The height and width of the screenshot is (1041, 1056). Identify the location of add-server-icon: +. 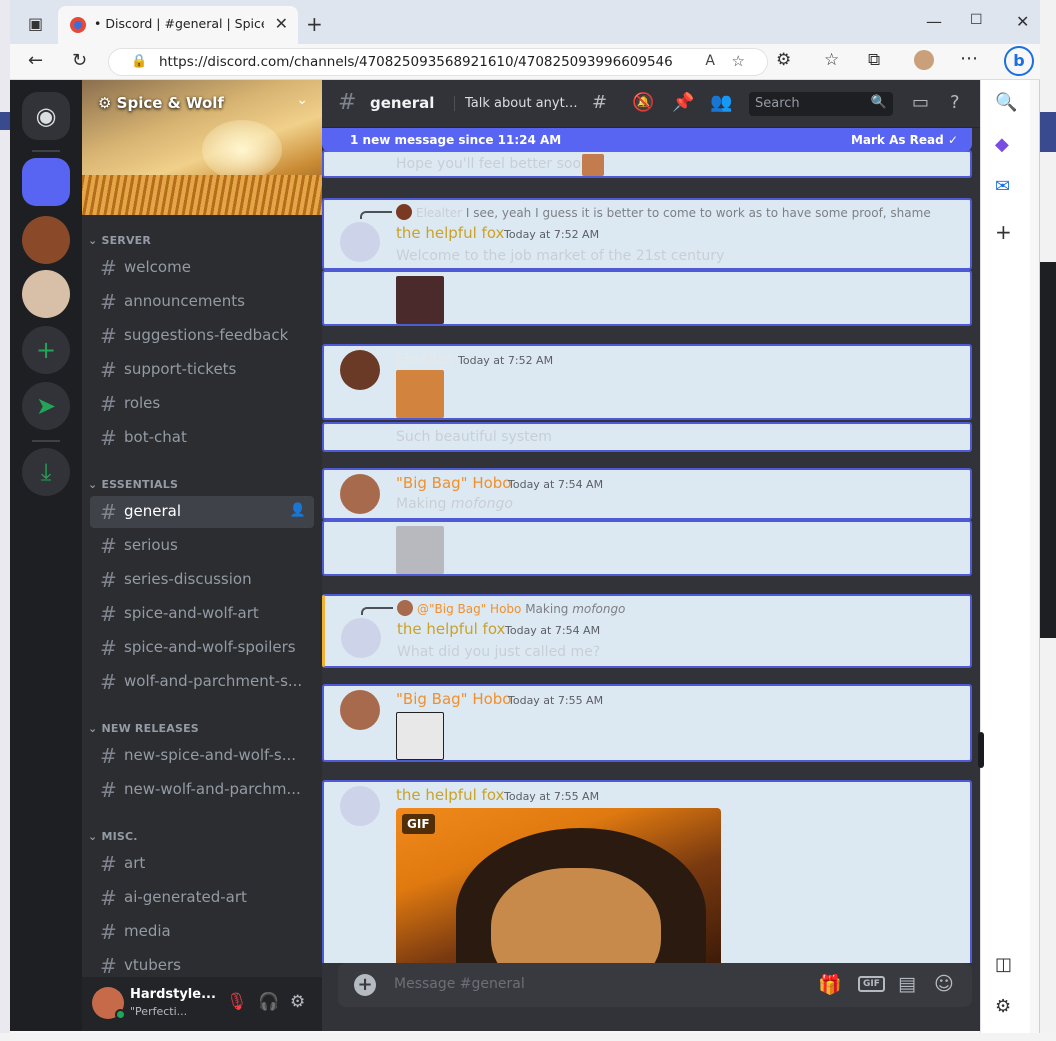
(46, 350).